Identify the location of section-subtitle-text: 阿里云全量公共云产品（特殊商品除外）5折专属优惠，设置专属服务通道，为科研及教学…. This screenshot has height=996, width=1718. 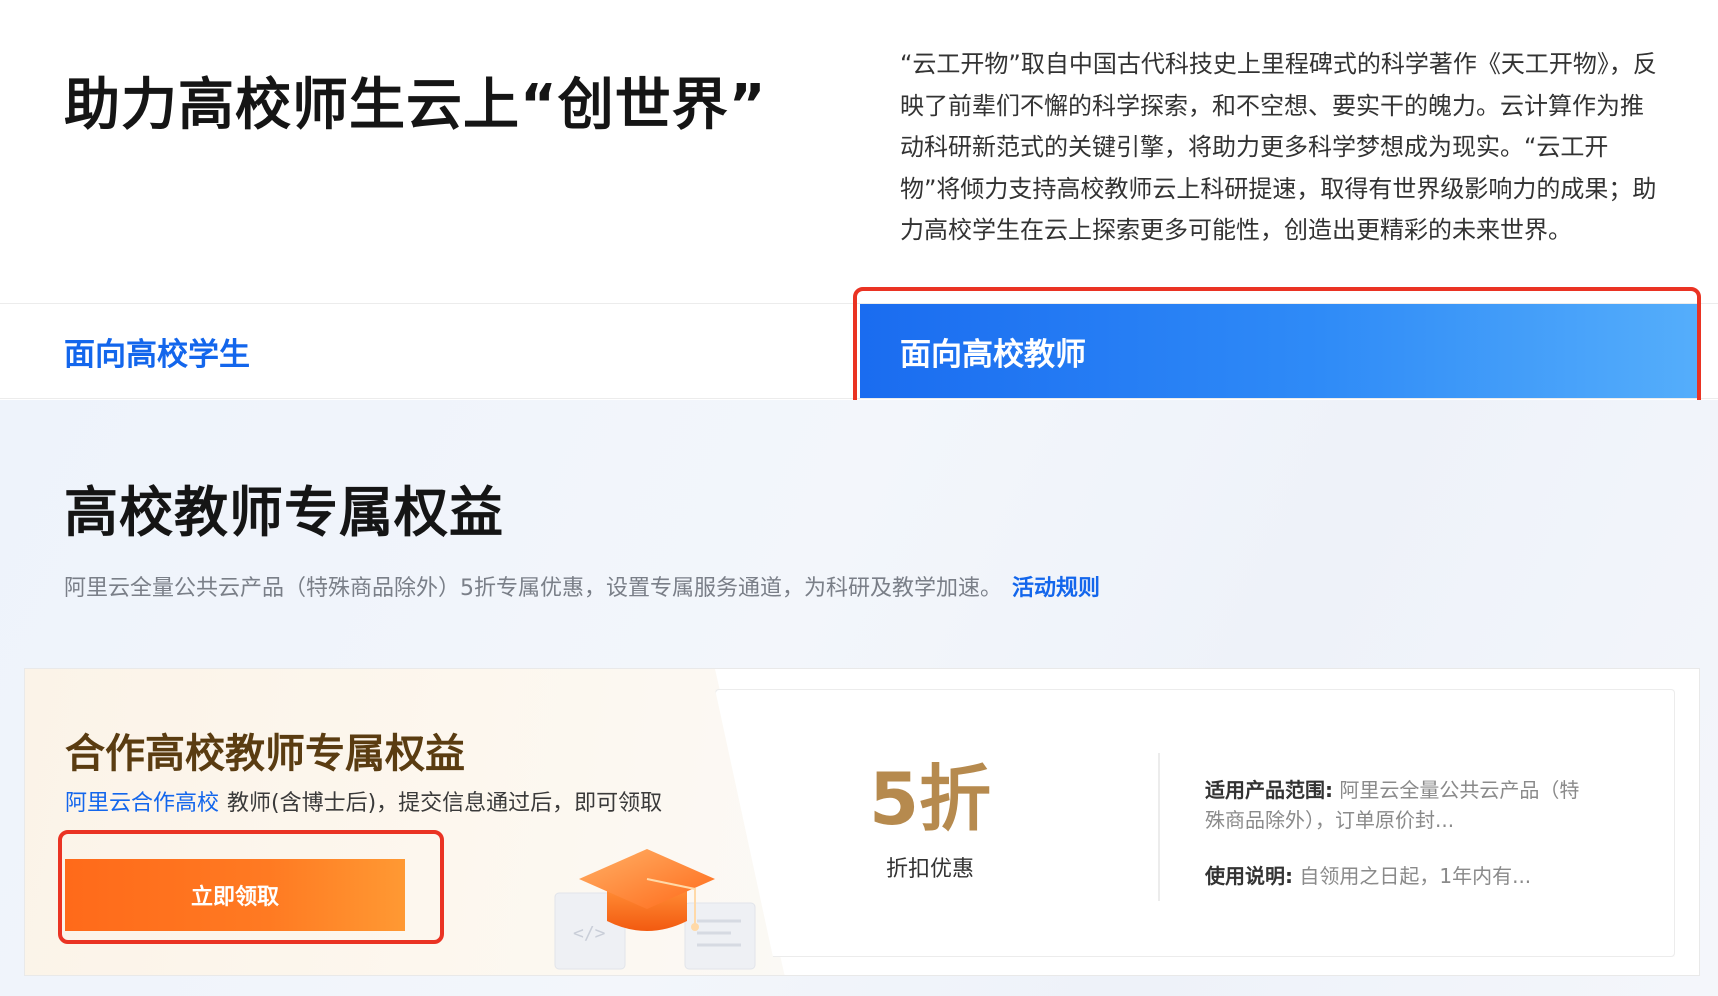
(533, 588).